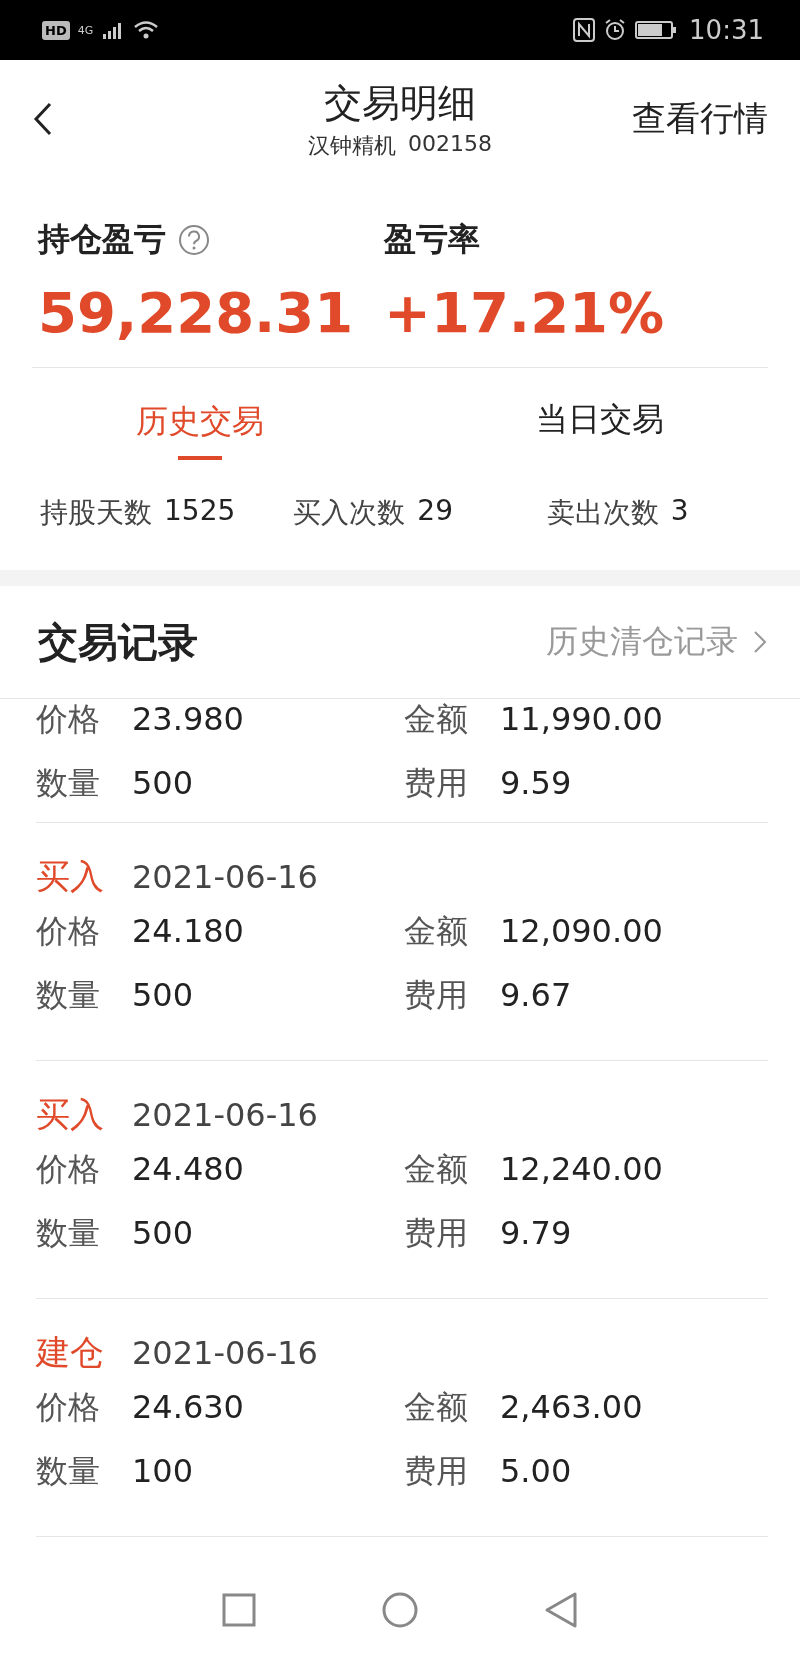 The image size is (800, 1662). Describe the element at coordinates (584, 30) in the screenshot. I see `nfc-icon` at that location.